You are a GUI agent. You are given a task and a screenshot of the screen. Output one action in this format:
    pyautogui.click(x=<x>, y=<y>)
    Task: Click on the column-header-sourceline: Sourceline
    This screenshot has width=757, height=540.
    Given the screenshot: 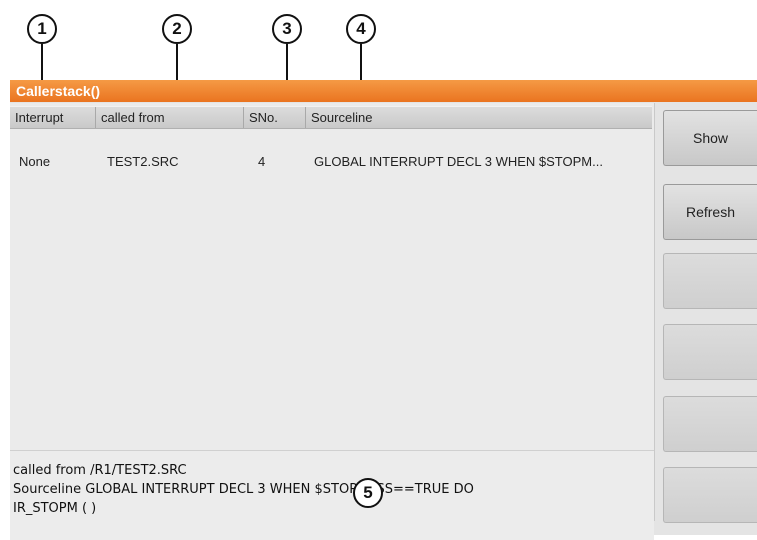 What is the action you would take?
    pyautogui.click(x=479, y=117)
    